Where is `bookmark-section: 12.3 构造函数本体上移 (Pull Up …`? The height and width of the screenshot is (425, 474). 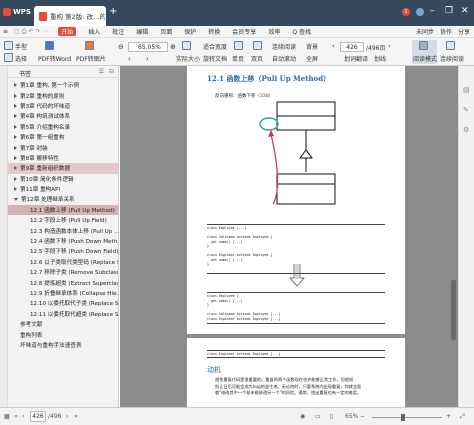
bookmark-section: 12.3 构造函数本体上移 (Pull Up … is located at coordinates (63, 230).